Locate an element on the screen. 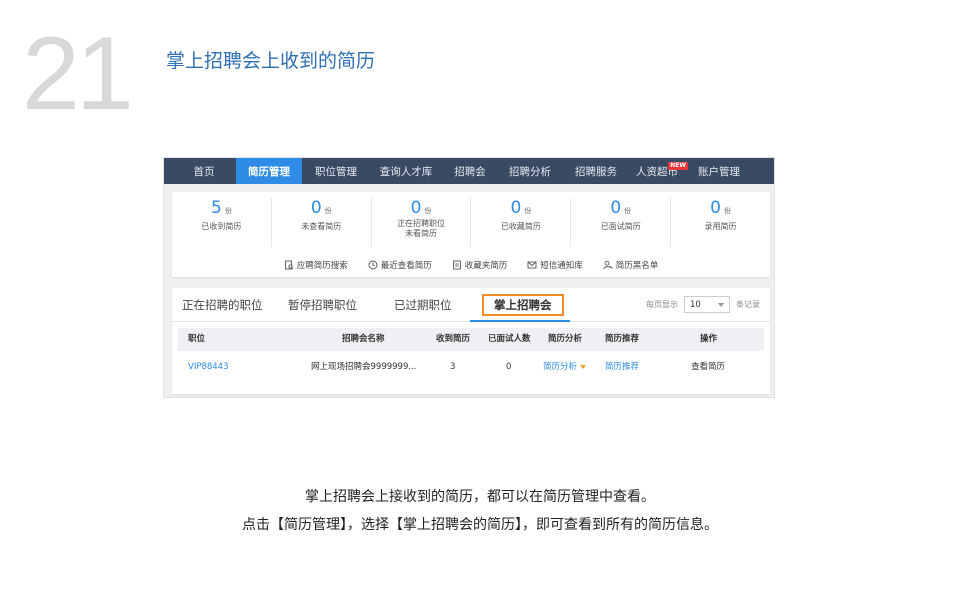 This screenshot has height=600, width=960. table-header: 职位 招聘会名称 收到简历 已面试人数 简历分析 简历推荐 操作 is located at coordinates (471, 339).